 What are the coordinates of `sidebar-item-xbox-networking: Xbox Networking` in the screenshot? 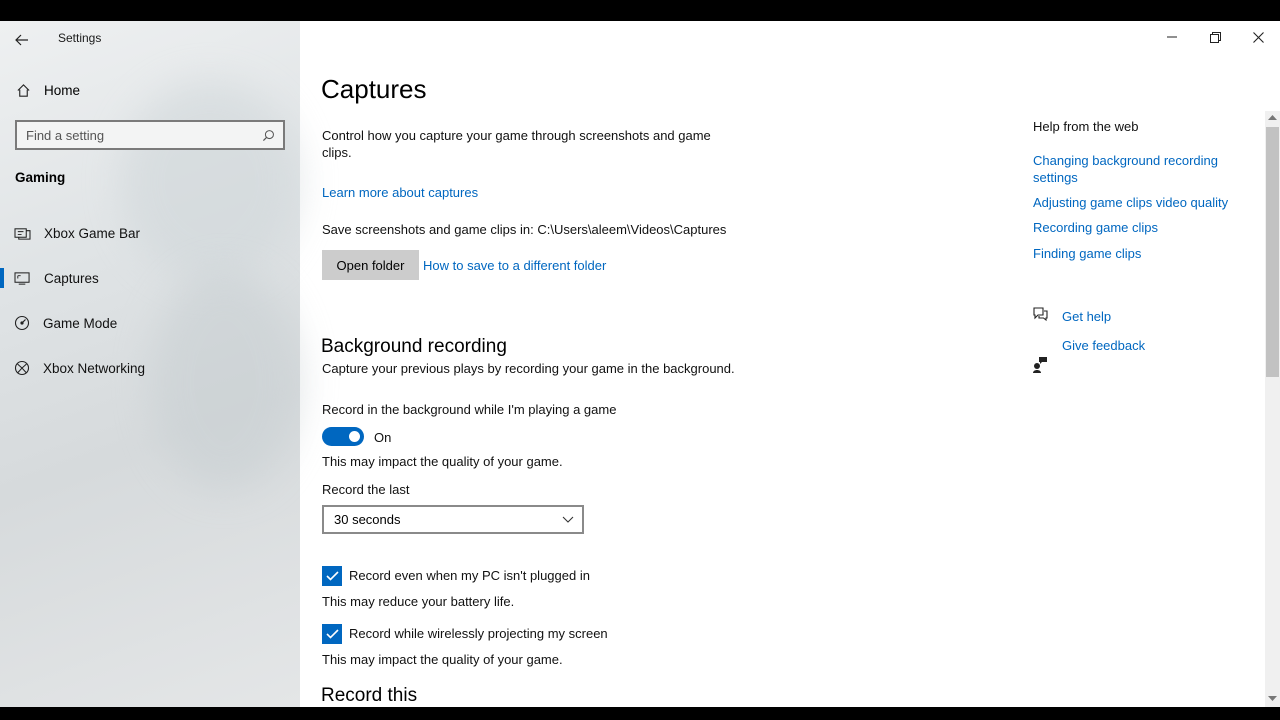 It's located at (150, 368).